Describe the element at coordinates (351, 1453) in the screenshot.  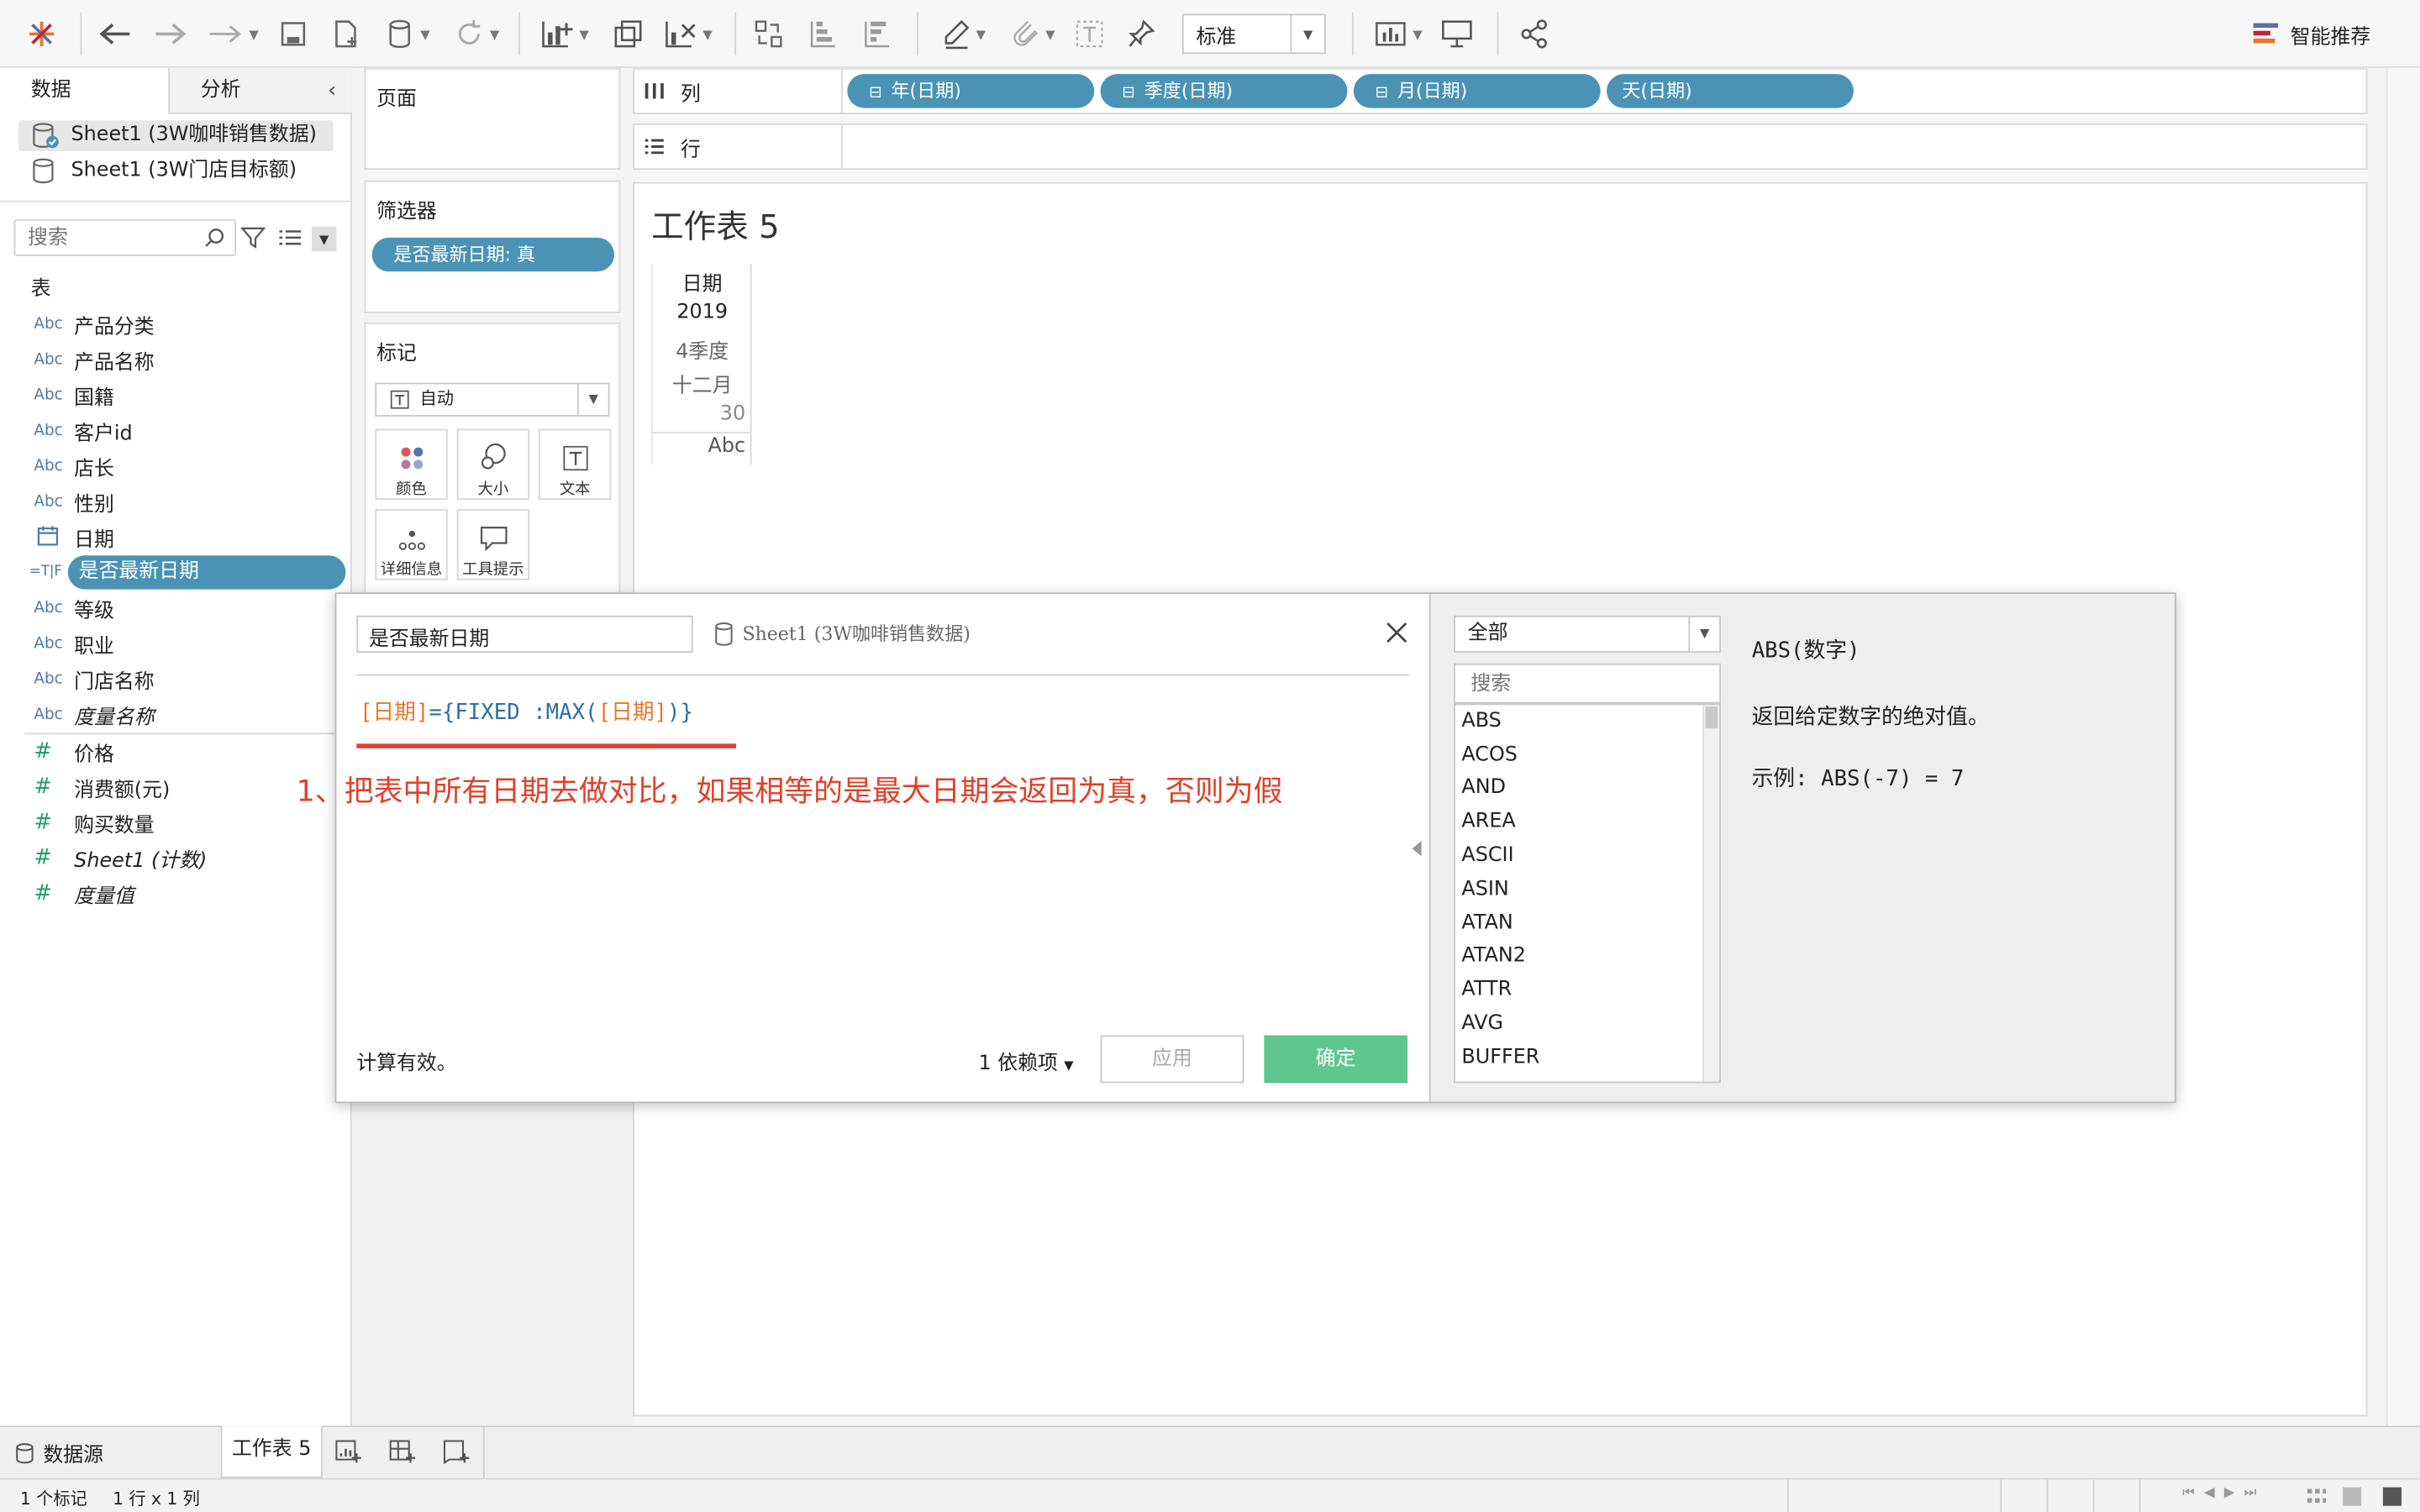
I see `new-worksheet-tab-icon` at that location.